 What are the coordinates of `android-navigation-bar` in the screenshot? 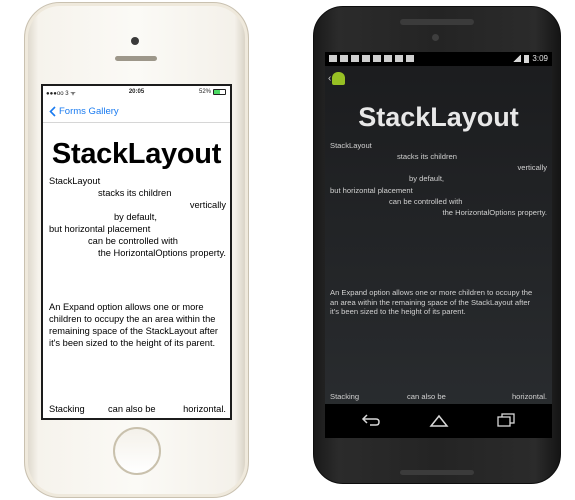 It's located at (438, 421).